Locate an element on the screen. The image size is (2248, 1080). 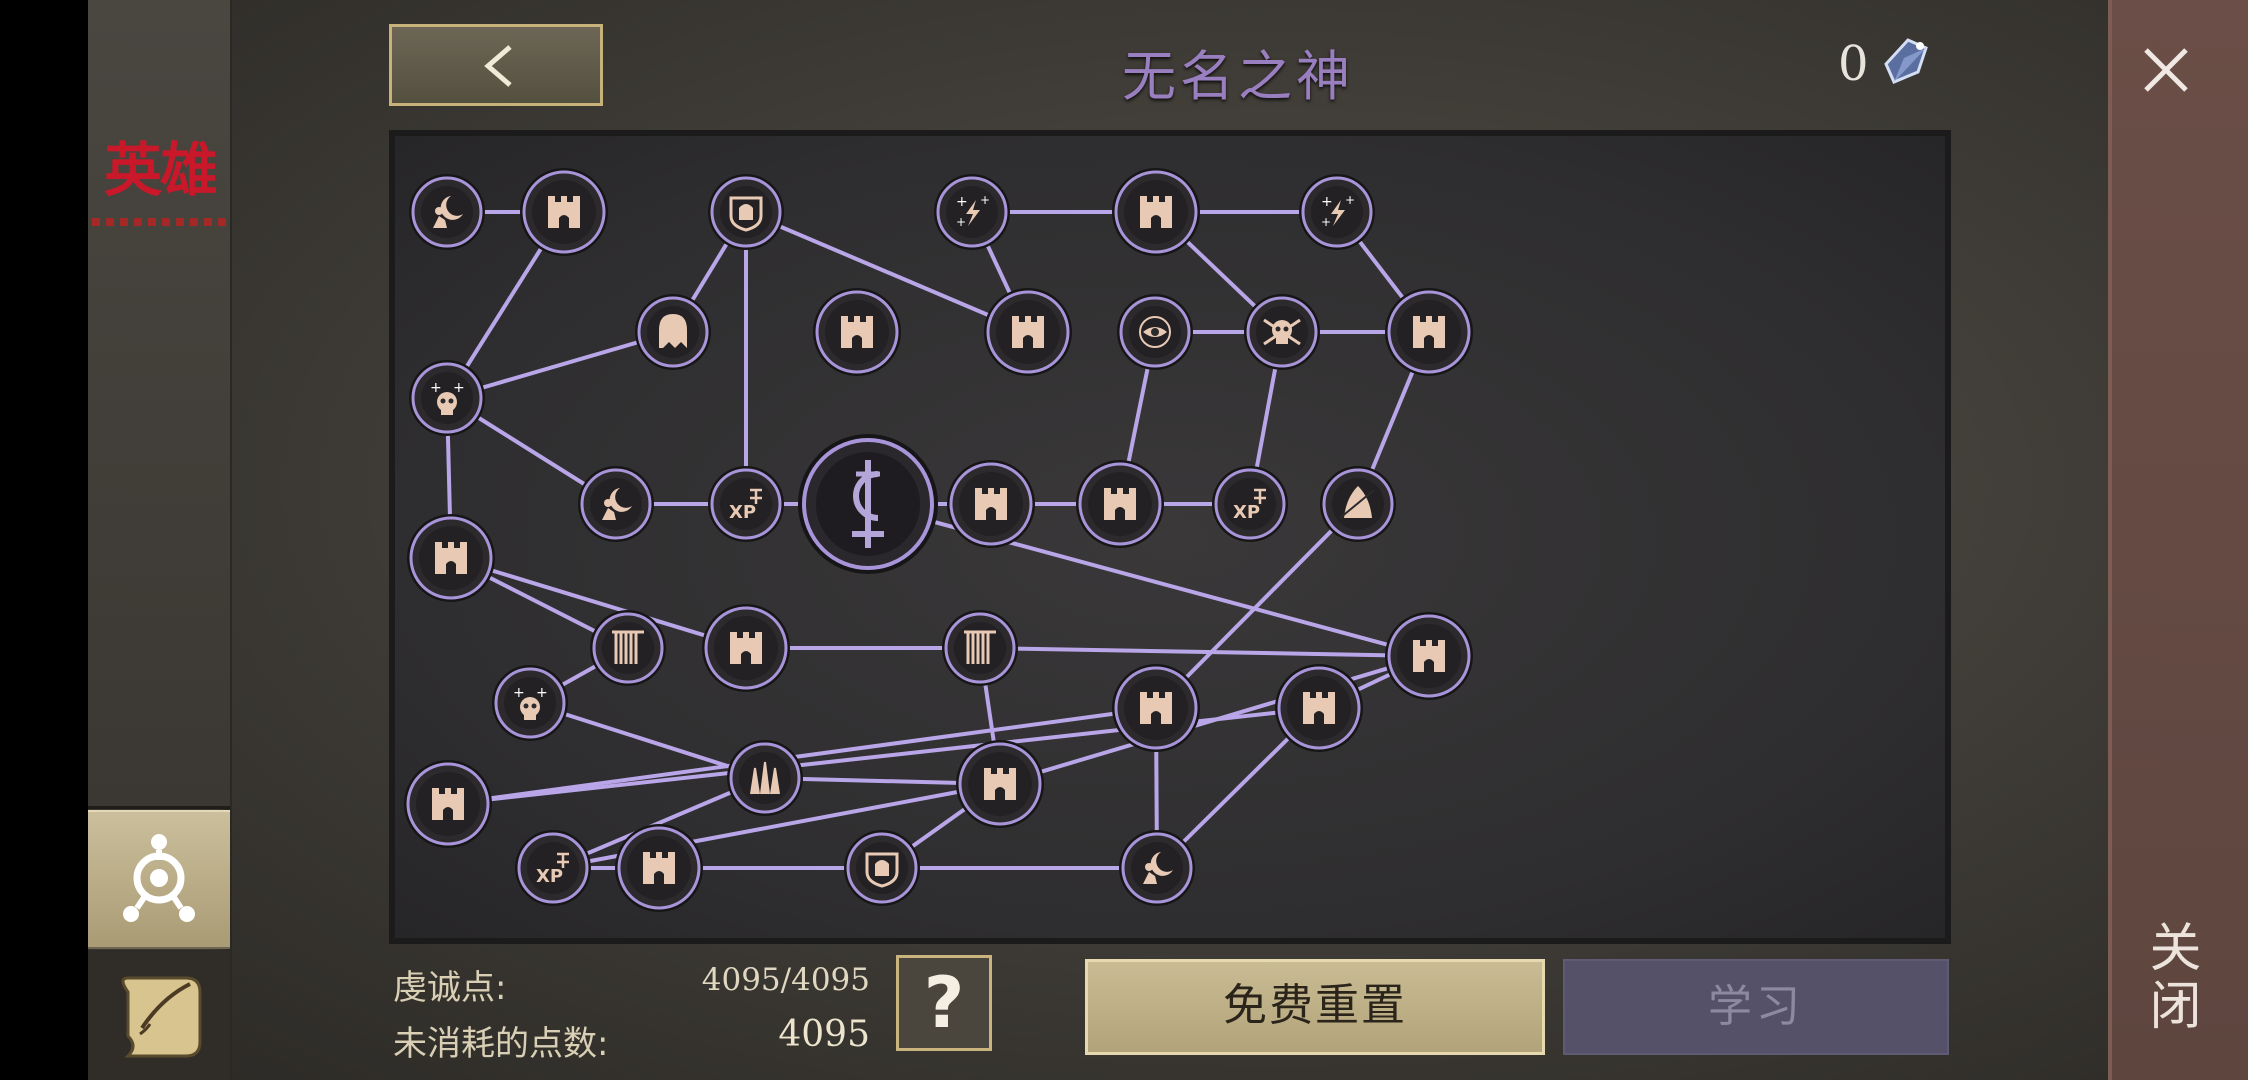
deity-symbol-icon is located at coordinates (868, 504).